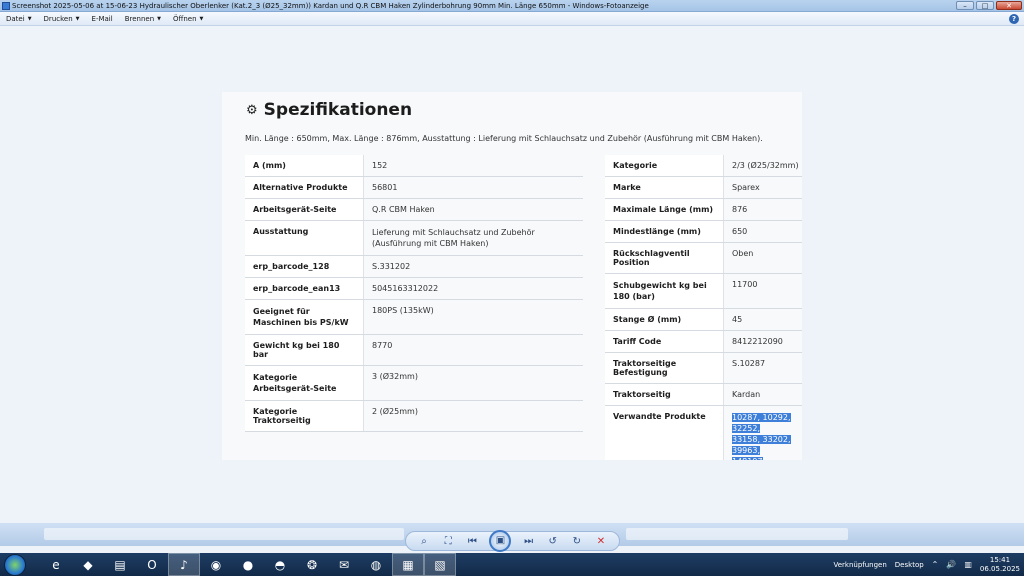  I want to click on thumbnail-area-right, so click(737, 534).